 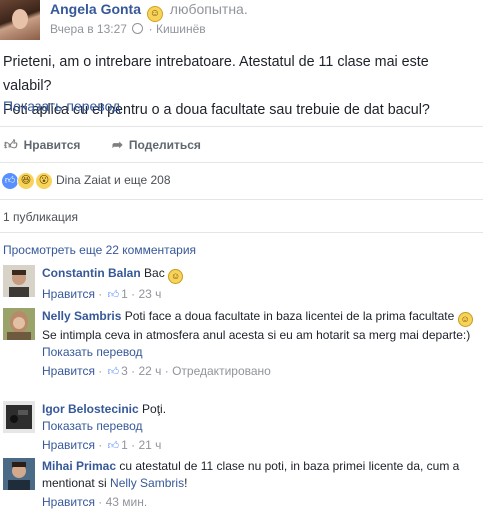 I want to click on reactions-summary: Dina Zaiat и еще 208, so click(x=113, y=180).